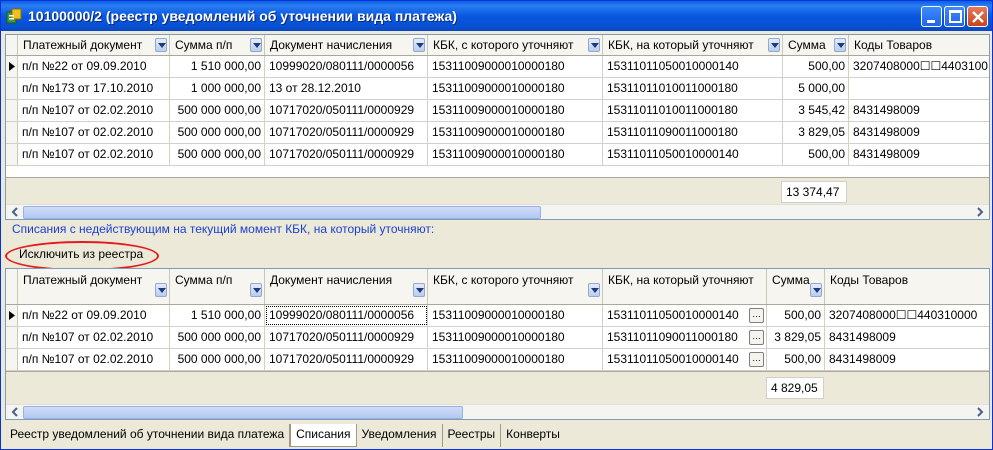 The width and height of the screenshot is (993, 450). I want to click on top-col-kbk-from: КБК, с которого уточняют, so click(515, 45).